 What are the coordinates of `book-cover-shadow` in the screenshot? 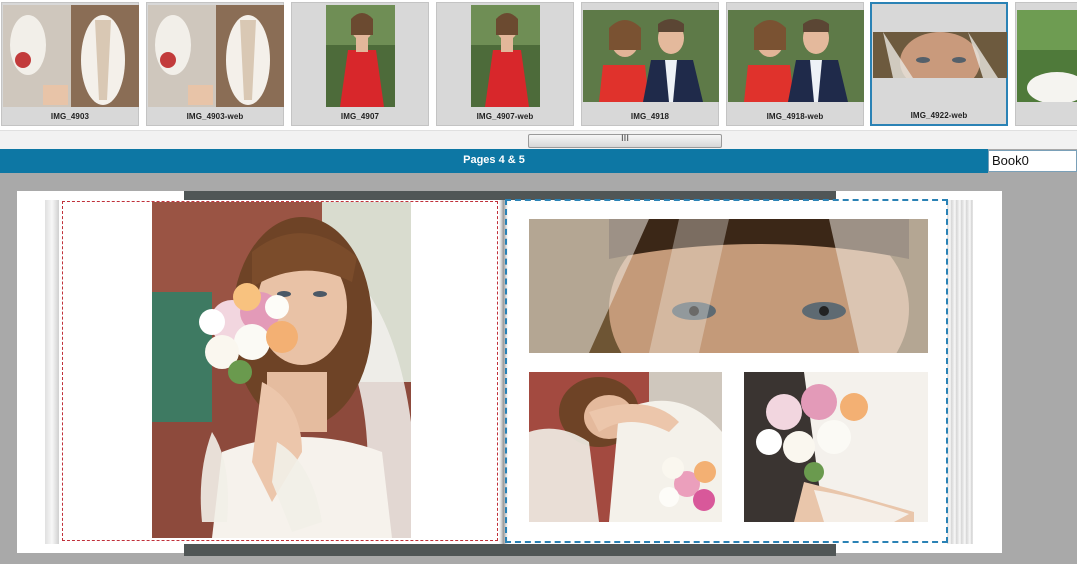 It's located at (510, 550).